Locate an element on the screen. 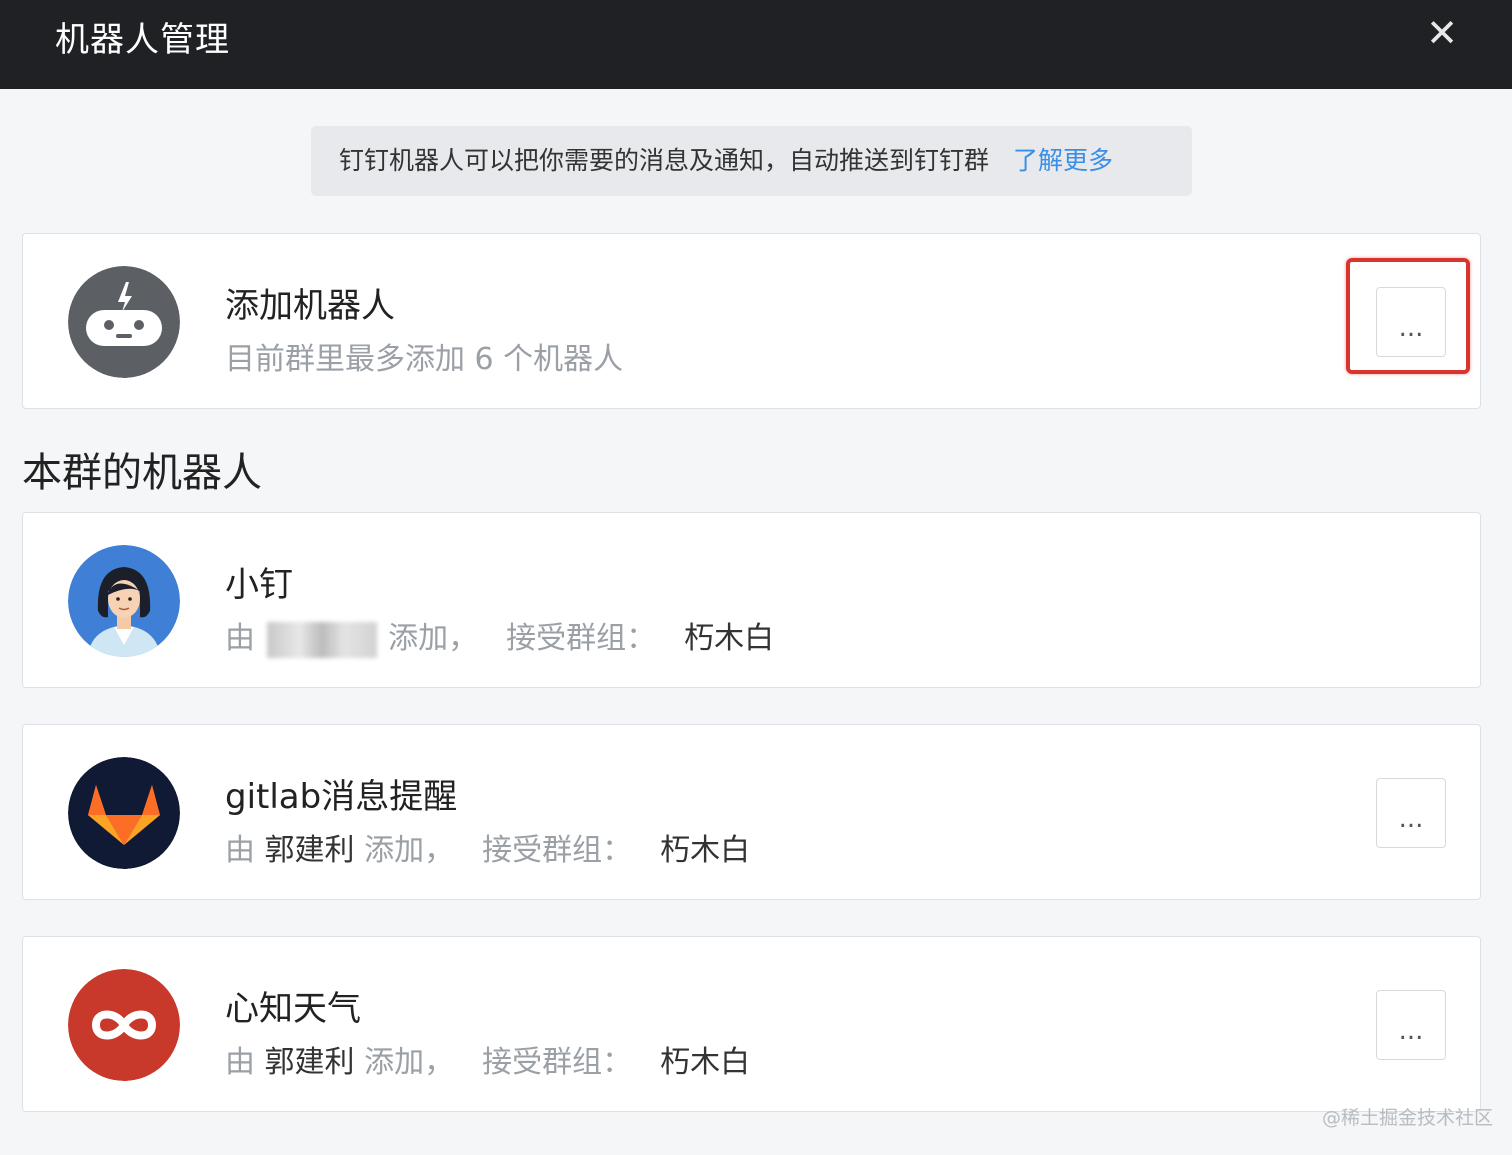 The height and width of the screenshot is (1155, 1512). dialog-title: 机器人管理 is located at coordinates (142, 40).